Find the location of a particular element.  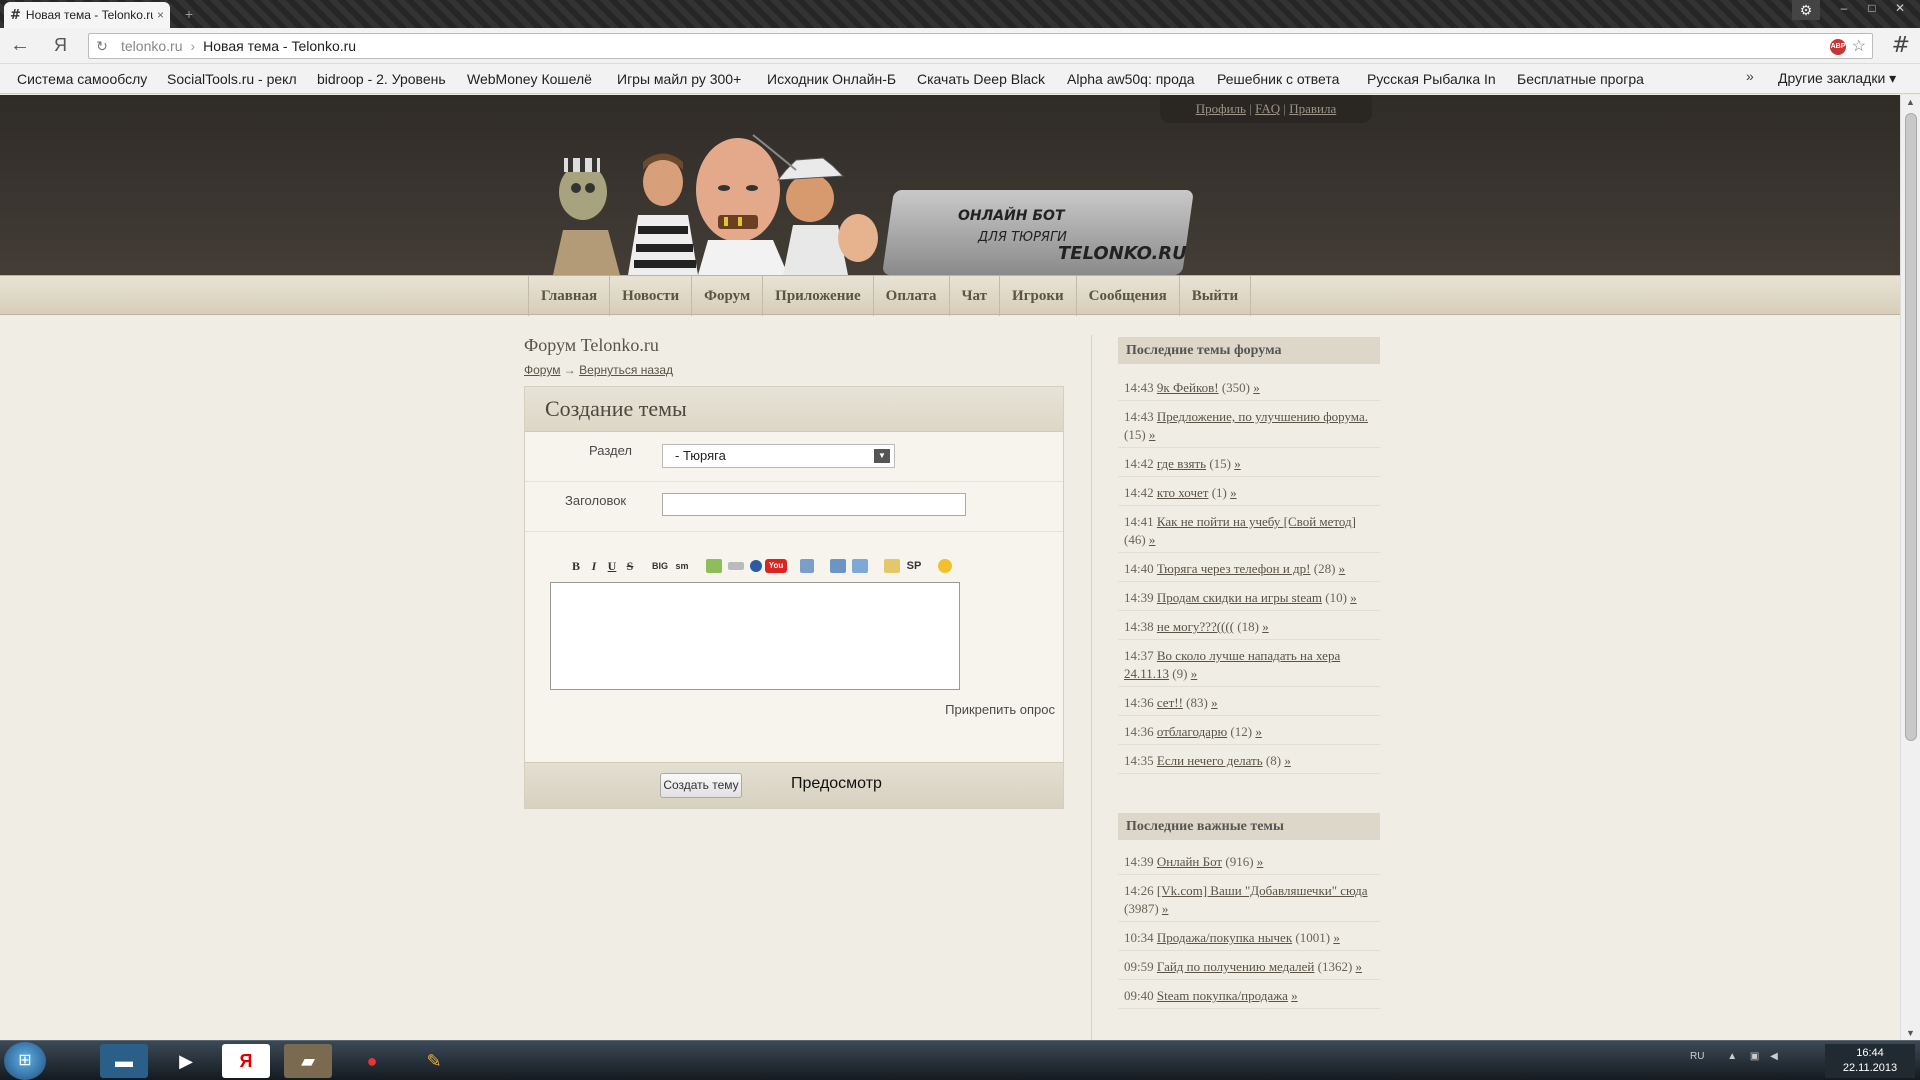

topic-link: Как не пойти на учебу [Свой метод] is located at coordinates (1256, 521).